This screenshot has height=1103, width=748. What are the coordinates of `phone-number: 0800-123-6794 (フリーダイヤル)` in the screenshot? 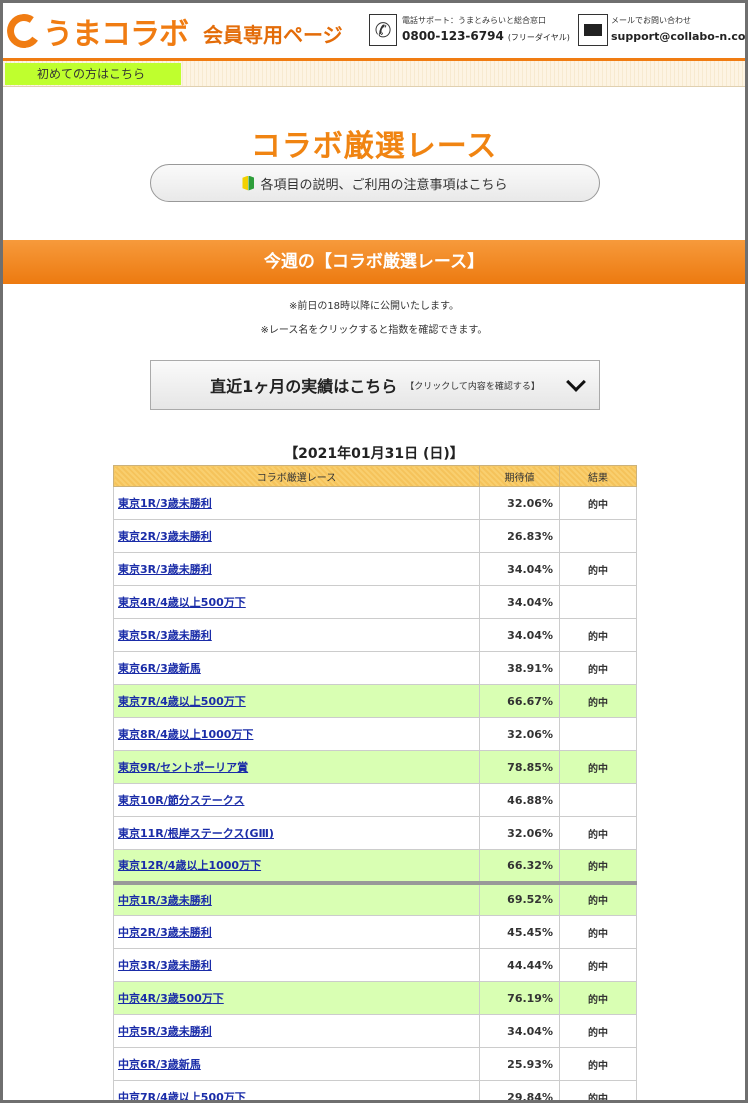 It's located at (486, 36).